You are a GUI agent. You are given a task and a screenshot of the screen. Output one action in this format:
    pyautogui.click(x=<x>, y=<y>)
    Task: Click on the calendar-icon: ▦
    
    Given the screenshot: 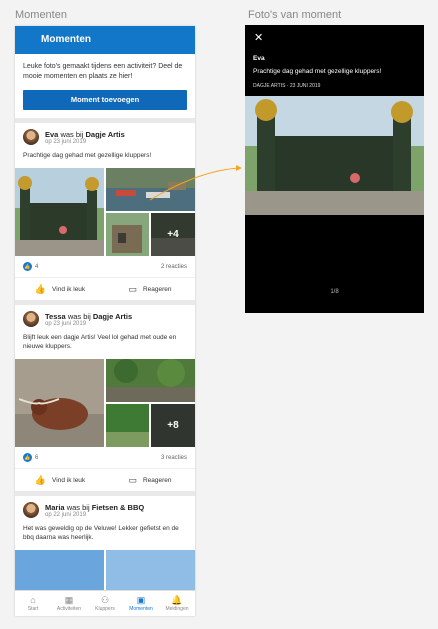 What is the action you would take?
    pyautogui.click(x=69, y=600)
    